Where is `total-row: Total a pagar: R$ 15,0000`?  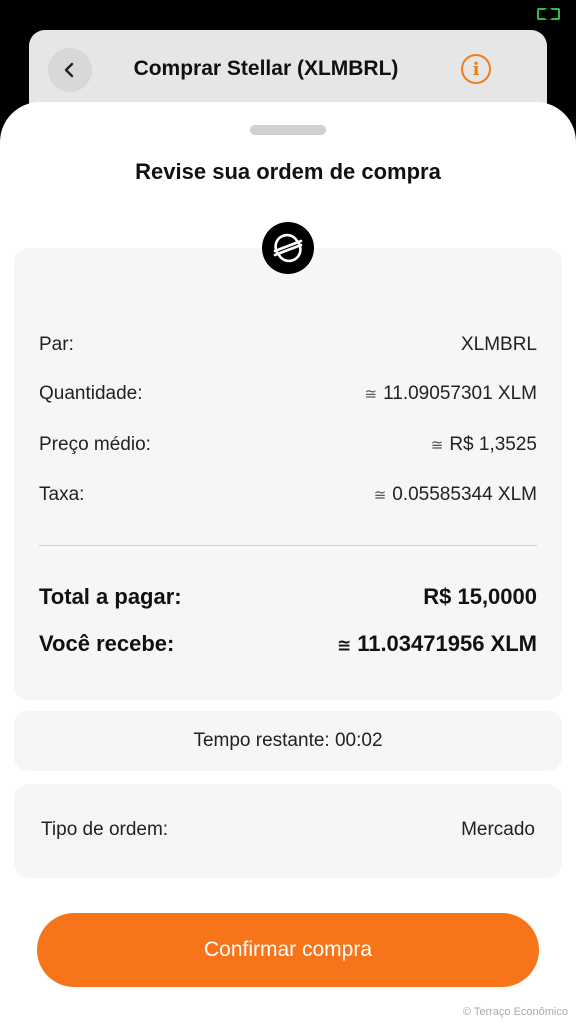
total-row: Total a pagar: R$ 15,0000 is located at coordinates (288, 597).